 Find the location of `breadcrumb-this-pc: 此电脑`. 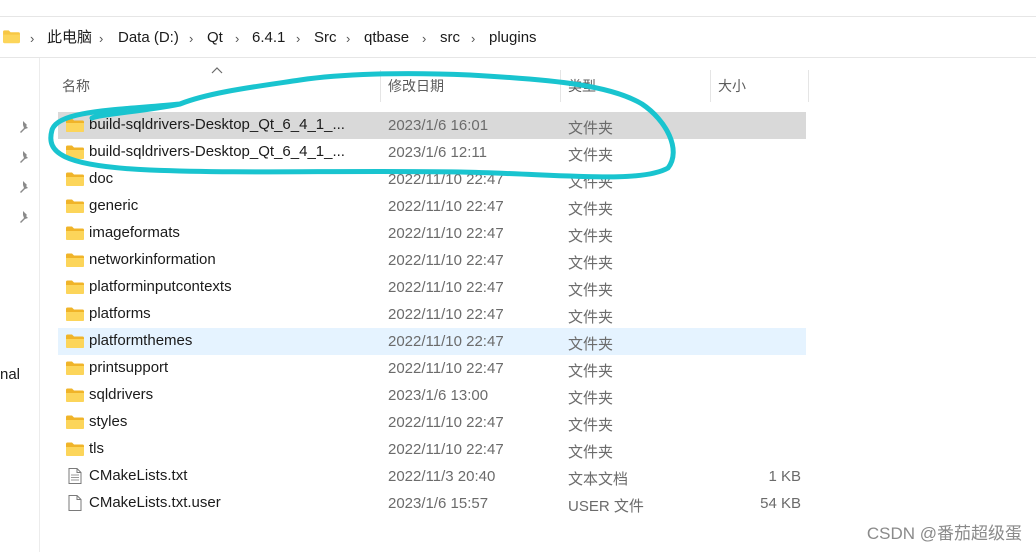

breadcrumb-this-pc: 此电脑 is located at coordinates (69, 38).